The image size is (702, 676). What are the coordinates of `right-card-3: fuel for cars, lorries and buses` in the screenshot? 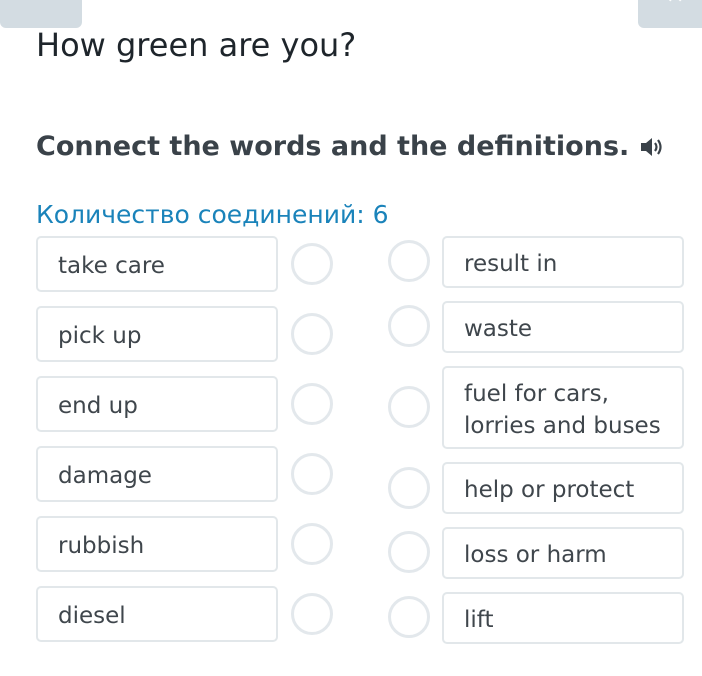 It's located at (563, 407).